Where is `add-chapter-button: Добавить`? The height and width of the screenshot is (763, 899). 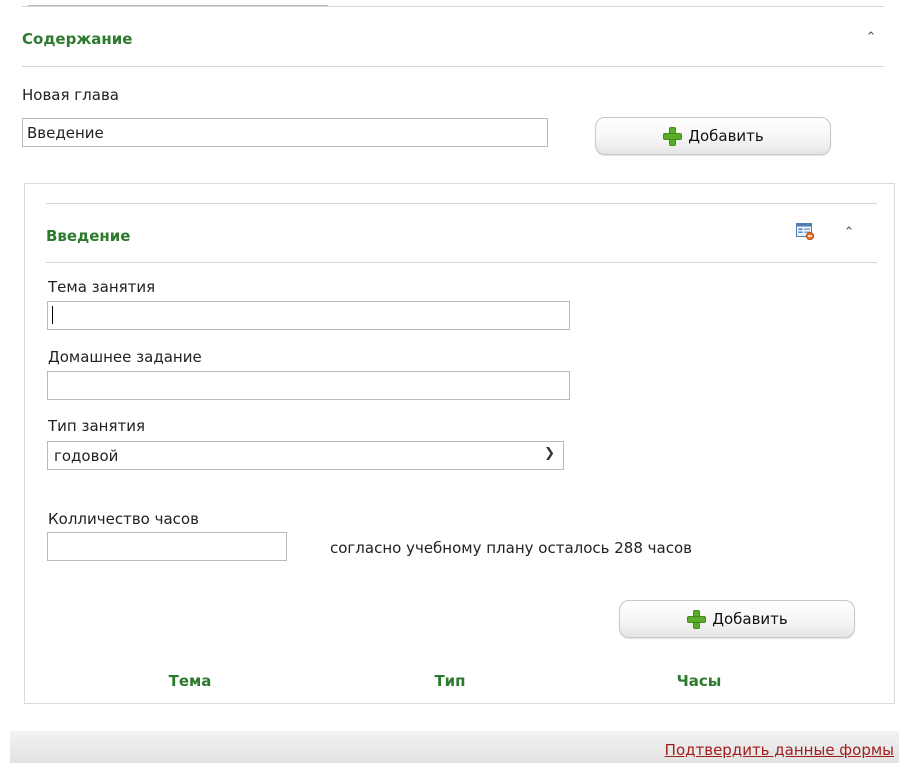
add-chapter-button: Добавить is located at coordinates (713, 136).